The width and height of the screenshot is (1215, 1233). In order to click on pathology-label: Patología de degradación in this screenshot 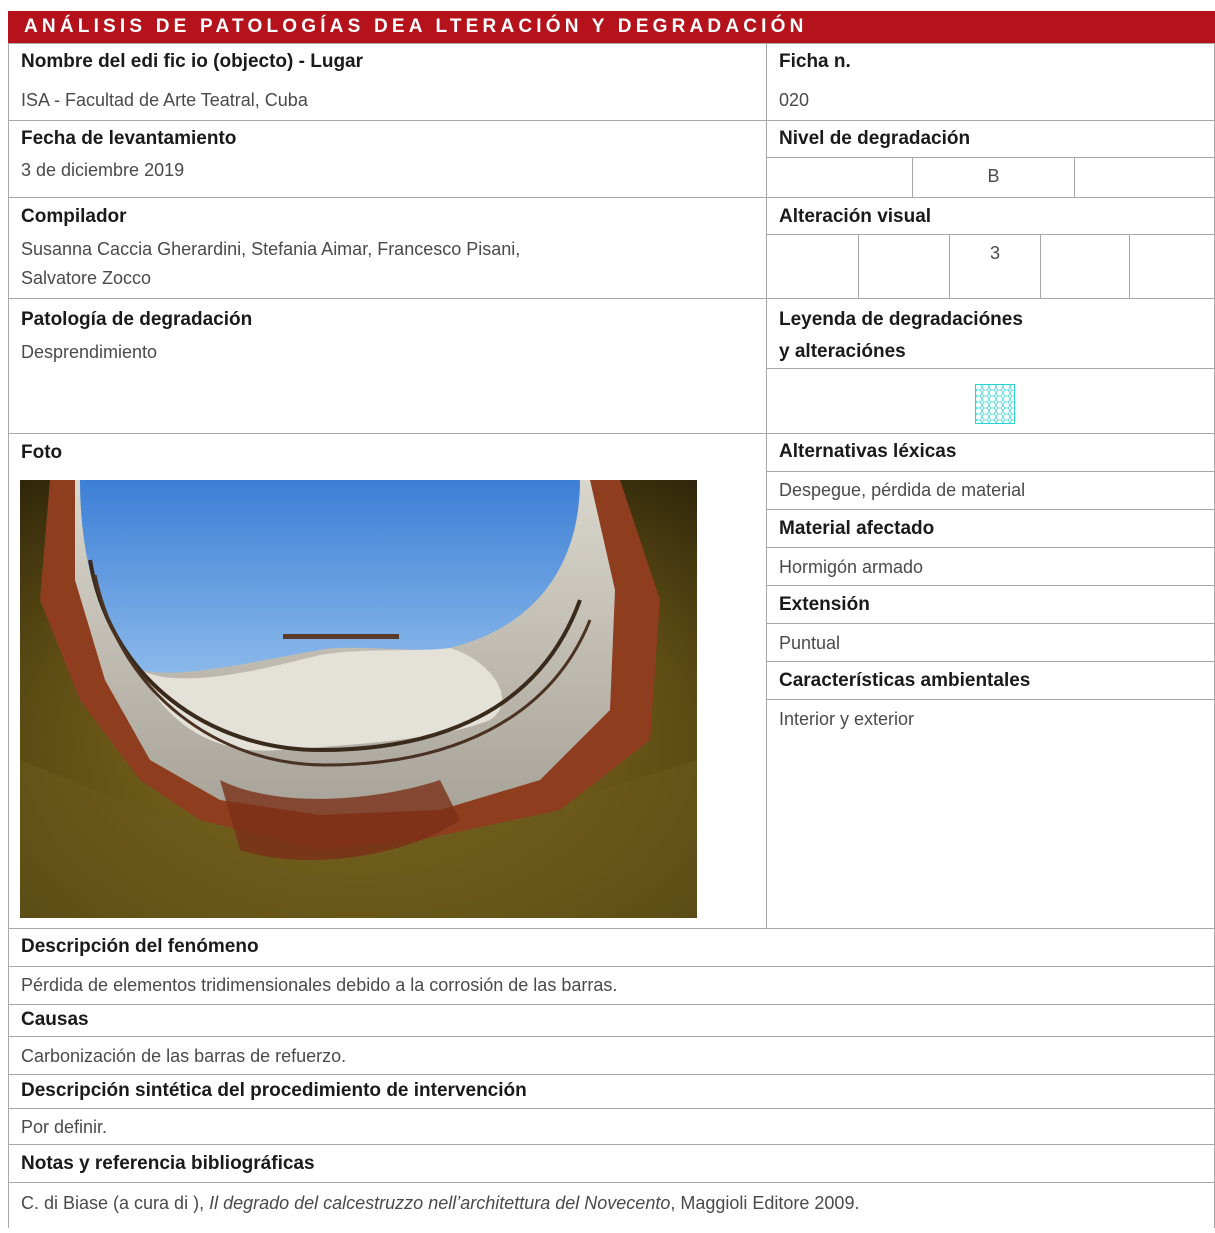, I will do `click(137, 319)`.